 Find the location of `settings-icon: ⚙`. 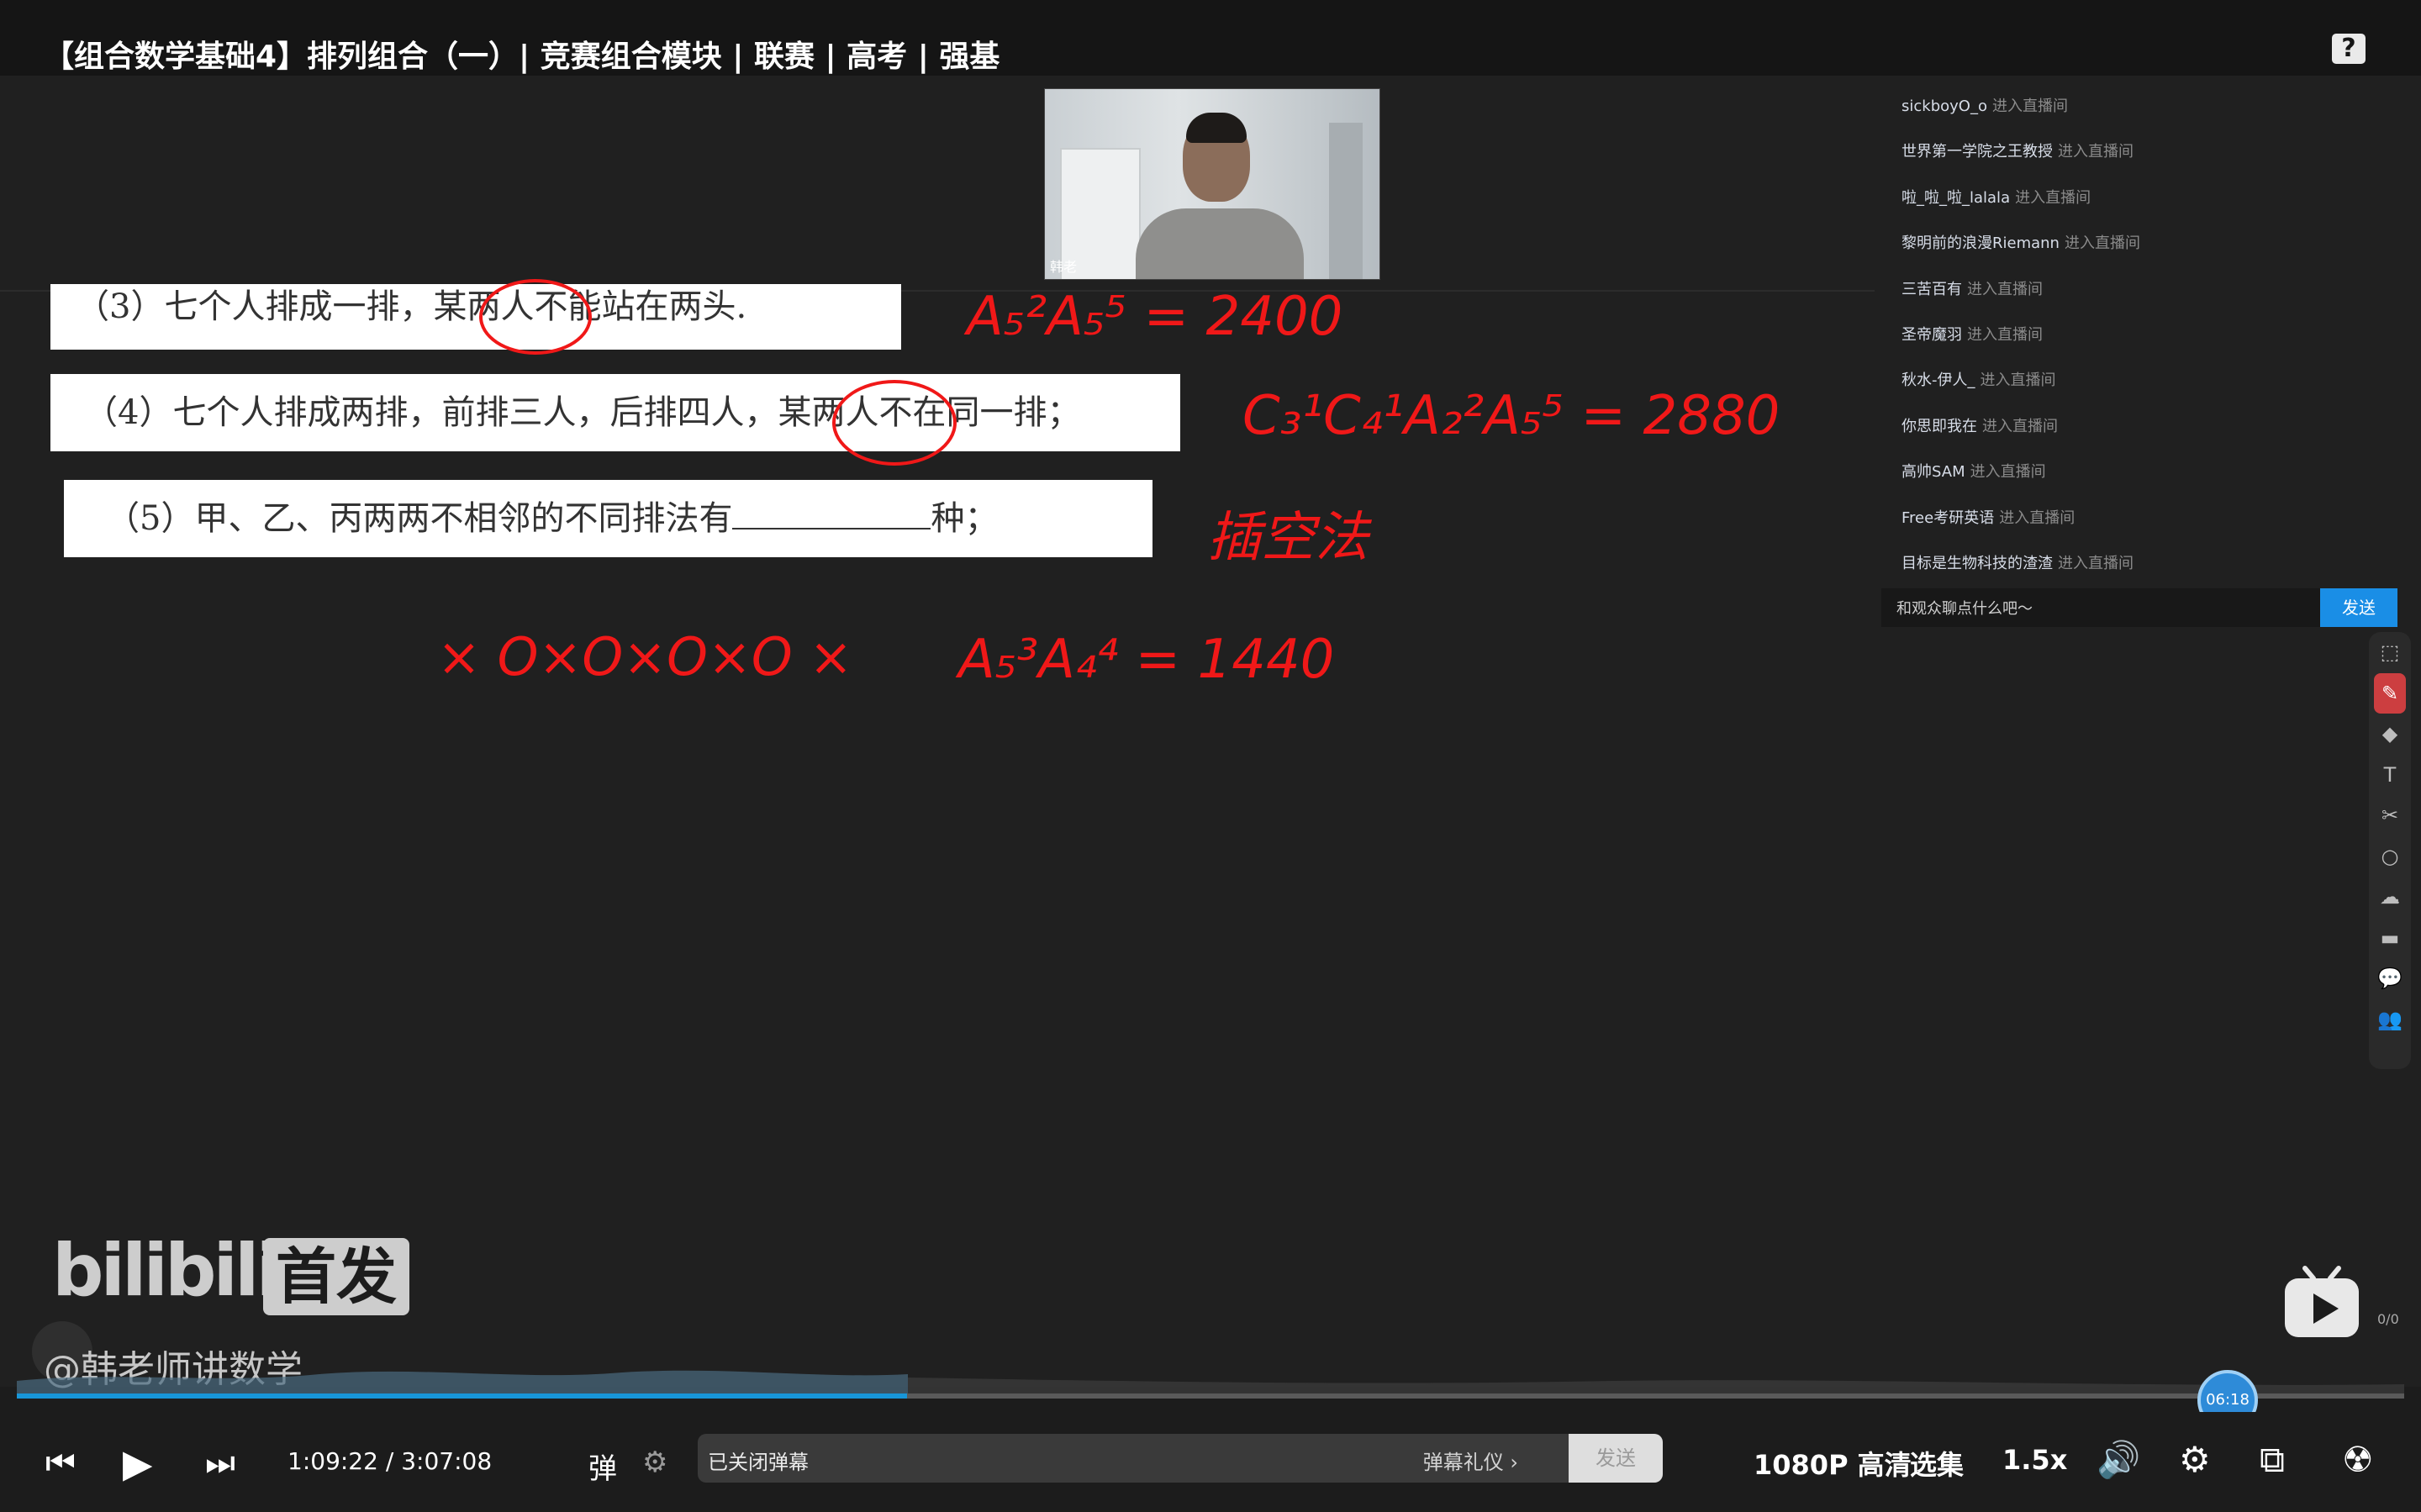

settings-icon: ⚙ is located at coordinates (2195, 1460).